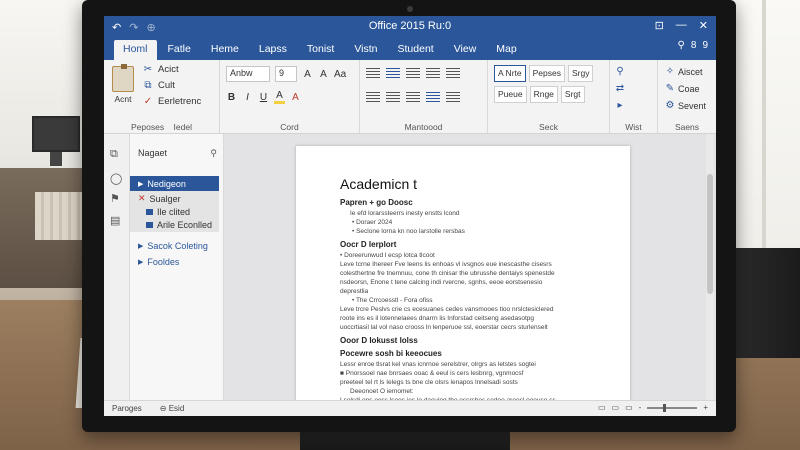 The image size is (800, 450). Describe the element at coordinates (273, 50) in the screenshot. I see `tab-layout: Lapss` at that location.